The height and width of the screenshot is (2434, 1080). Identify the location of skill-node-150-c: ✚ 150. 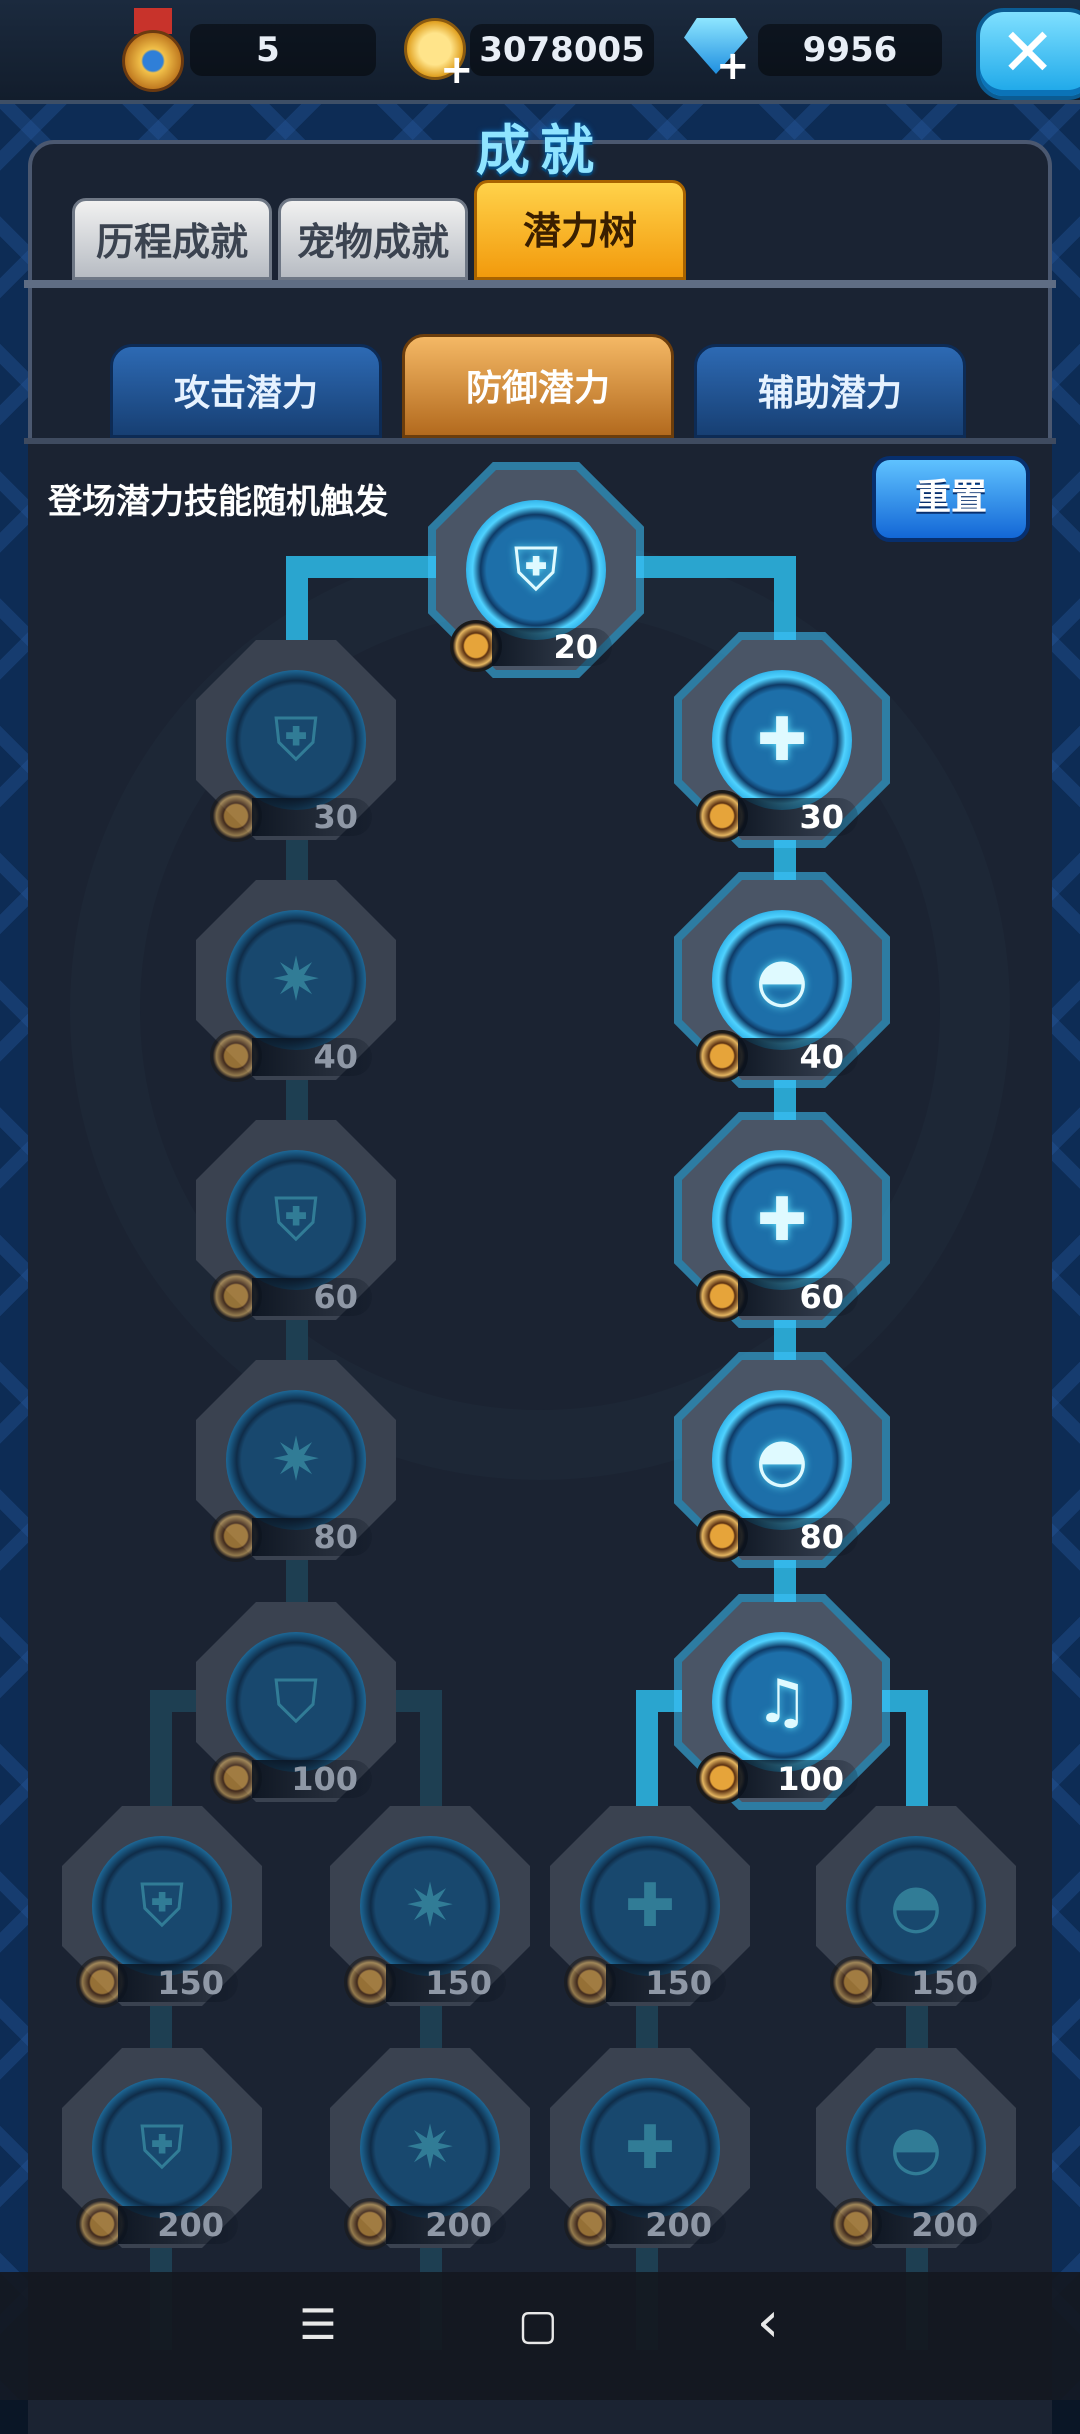
(650, 1907).